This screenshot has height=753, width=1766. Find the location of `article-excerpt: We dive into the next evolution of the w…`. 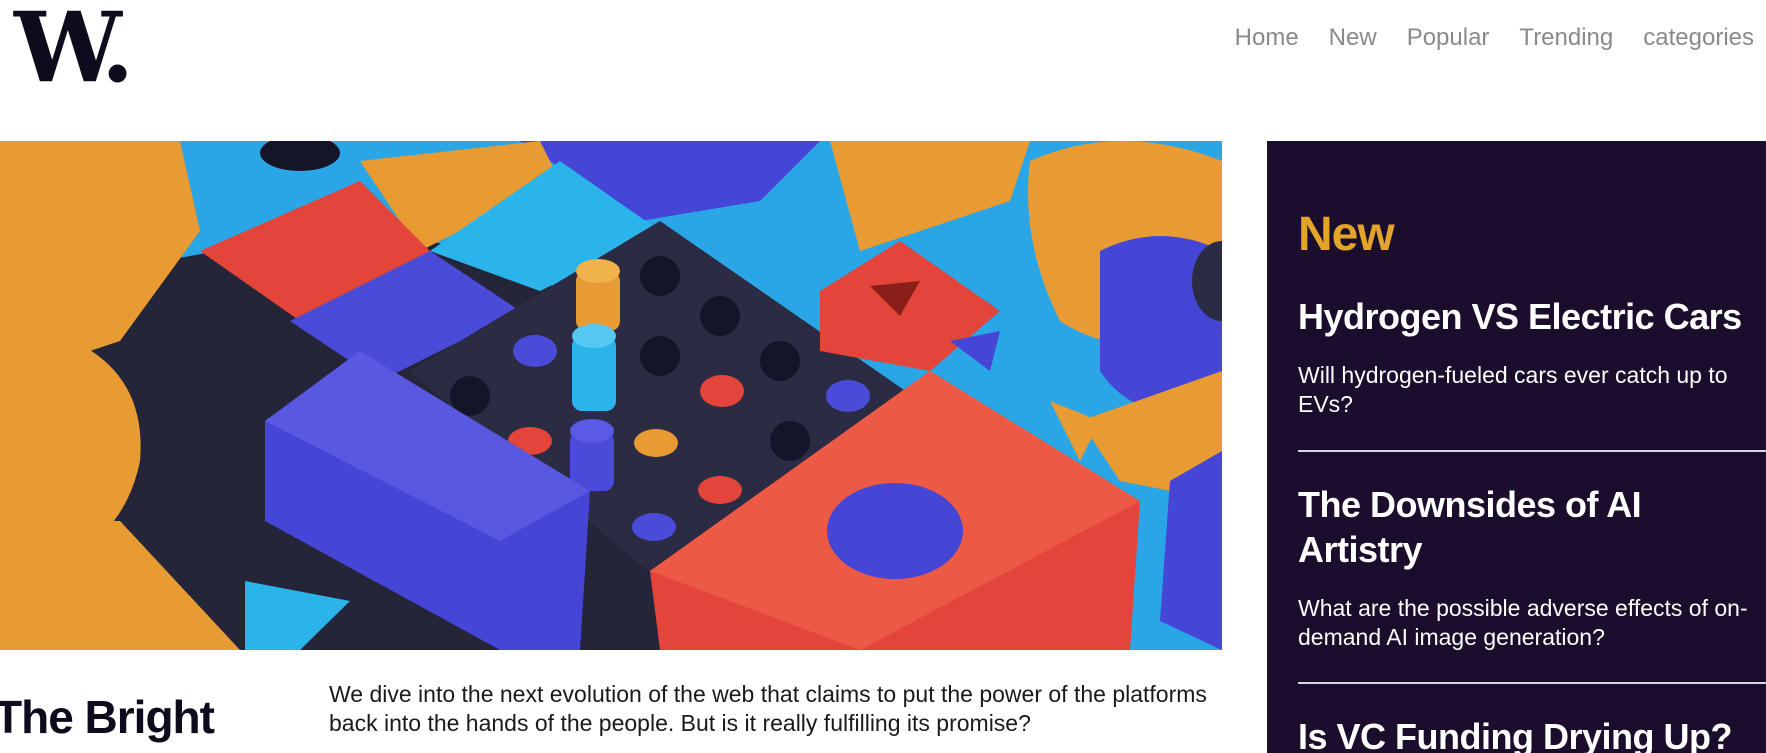

article-excerpt: We dive into the next evolution of the w… is located at coordinates (768, 708).